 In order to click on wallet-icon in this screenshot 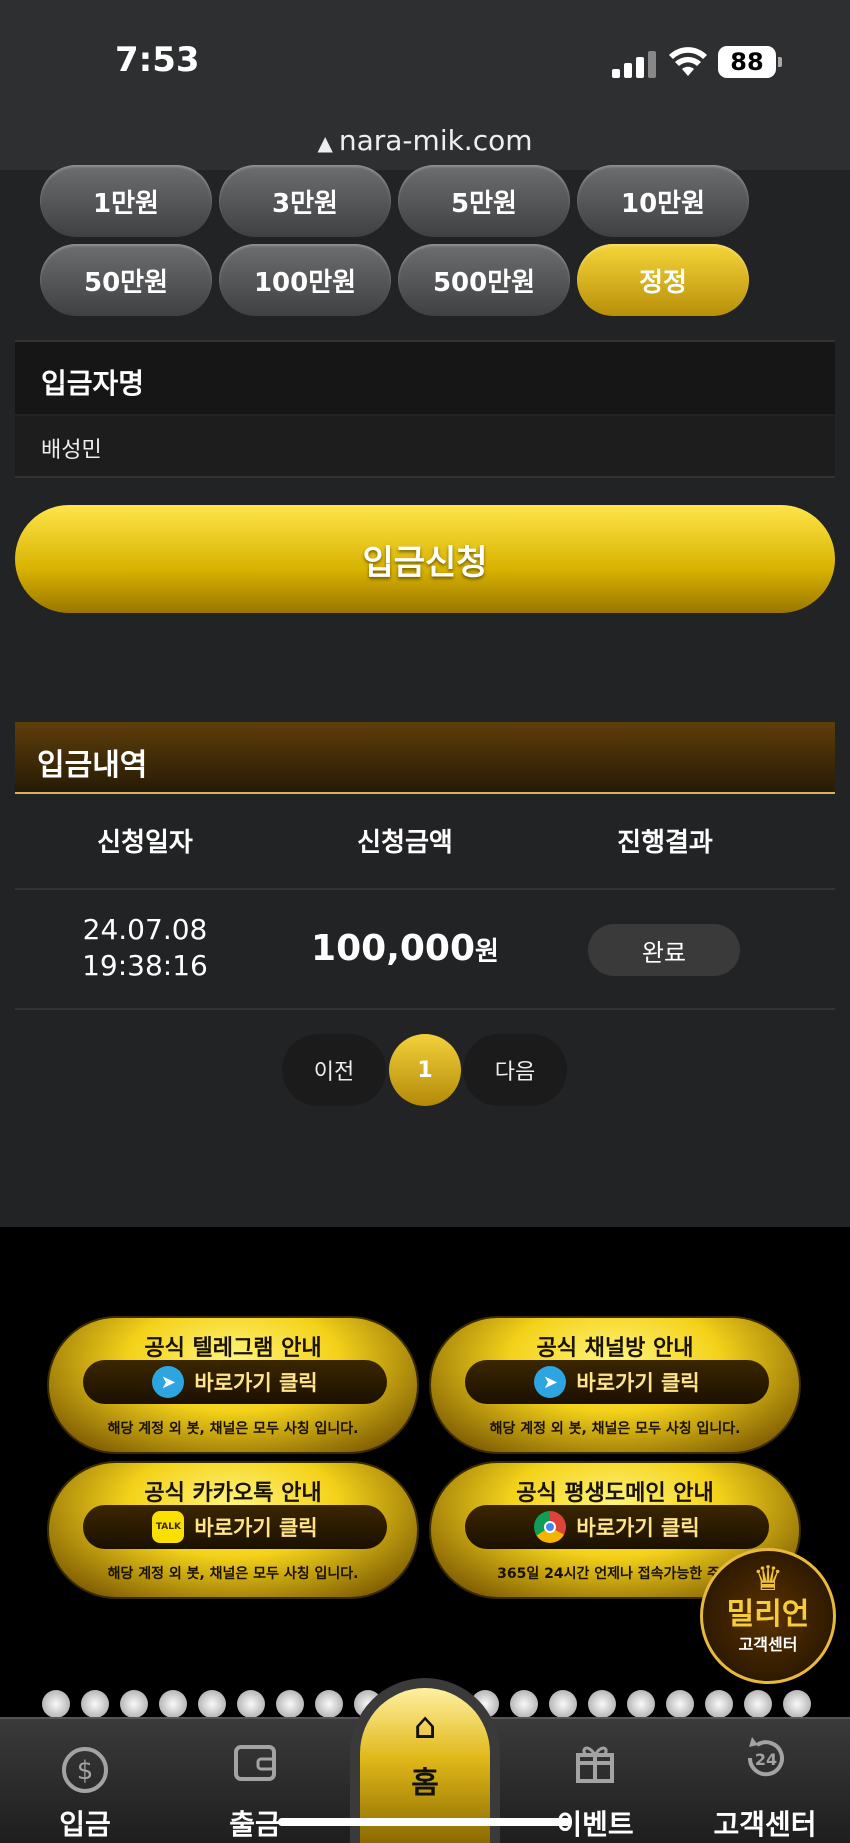, I will do `click(255, 1763)`.